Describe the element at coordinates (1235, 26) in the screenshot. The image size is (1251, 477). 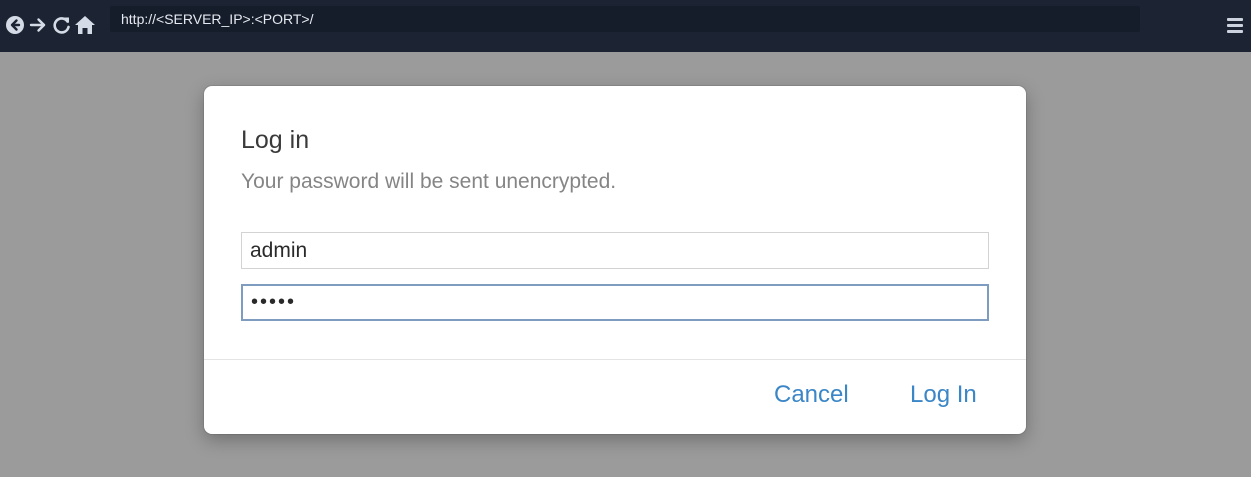
I see `menu-button` at that location.